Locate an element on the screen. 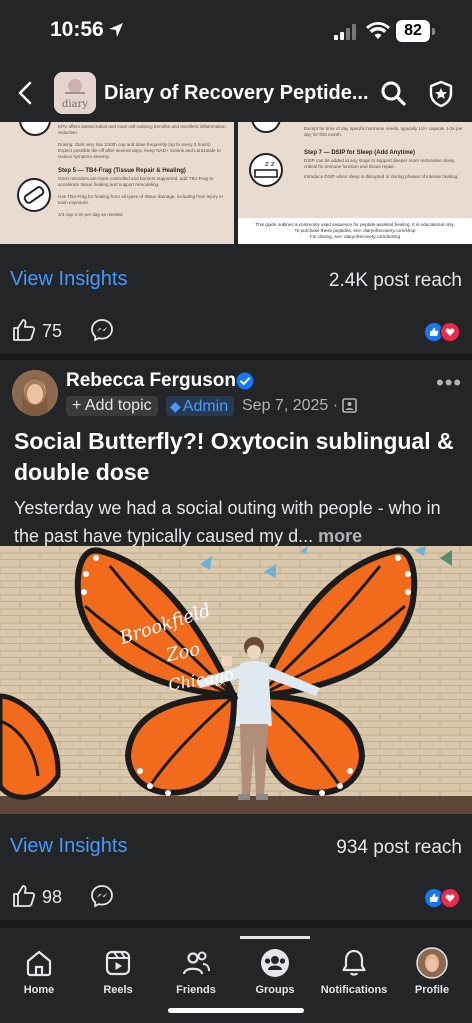 Image resolution: width=472 pixels, height=1023 pixels. nav-groups: Groups is located at coordinates (275, 971).